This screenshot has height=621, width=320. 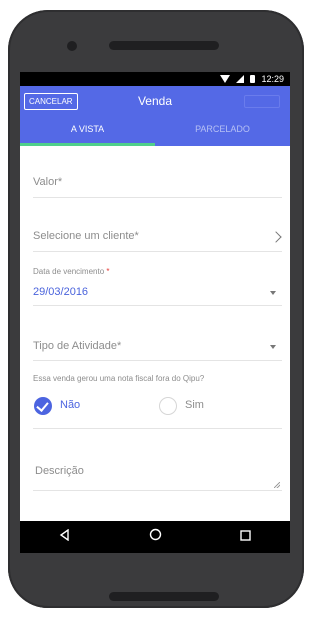 What do you see at coordinates (77, 346) in the screenshot?
I see `atividade-placeholder: Tipo de Atividade*` at bounding box center [77, 346].